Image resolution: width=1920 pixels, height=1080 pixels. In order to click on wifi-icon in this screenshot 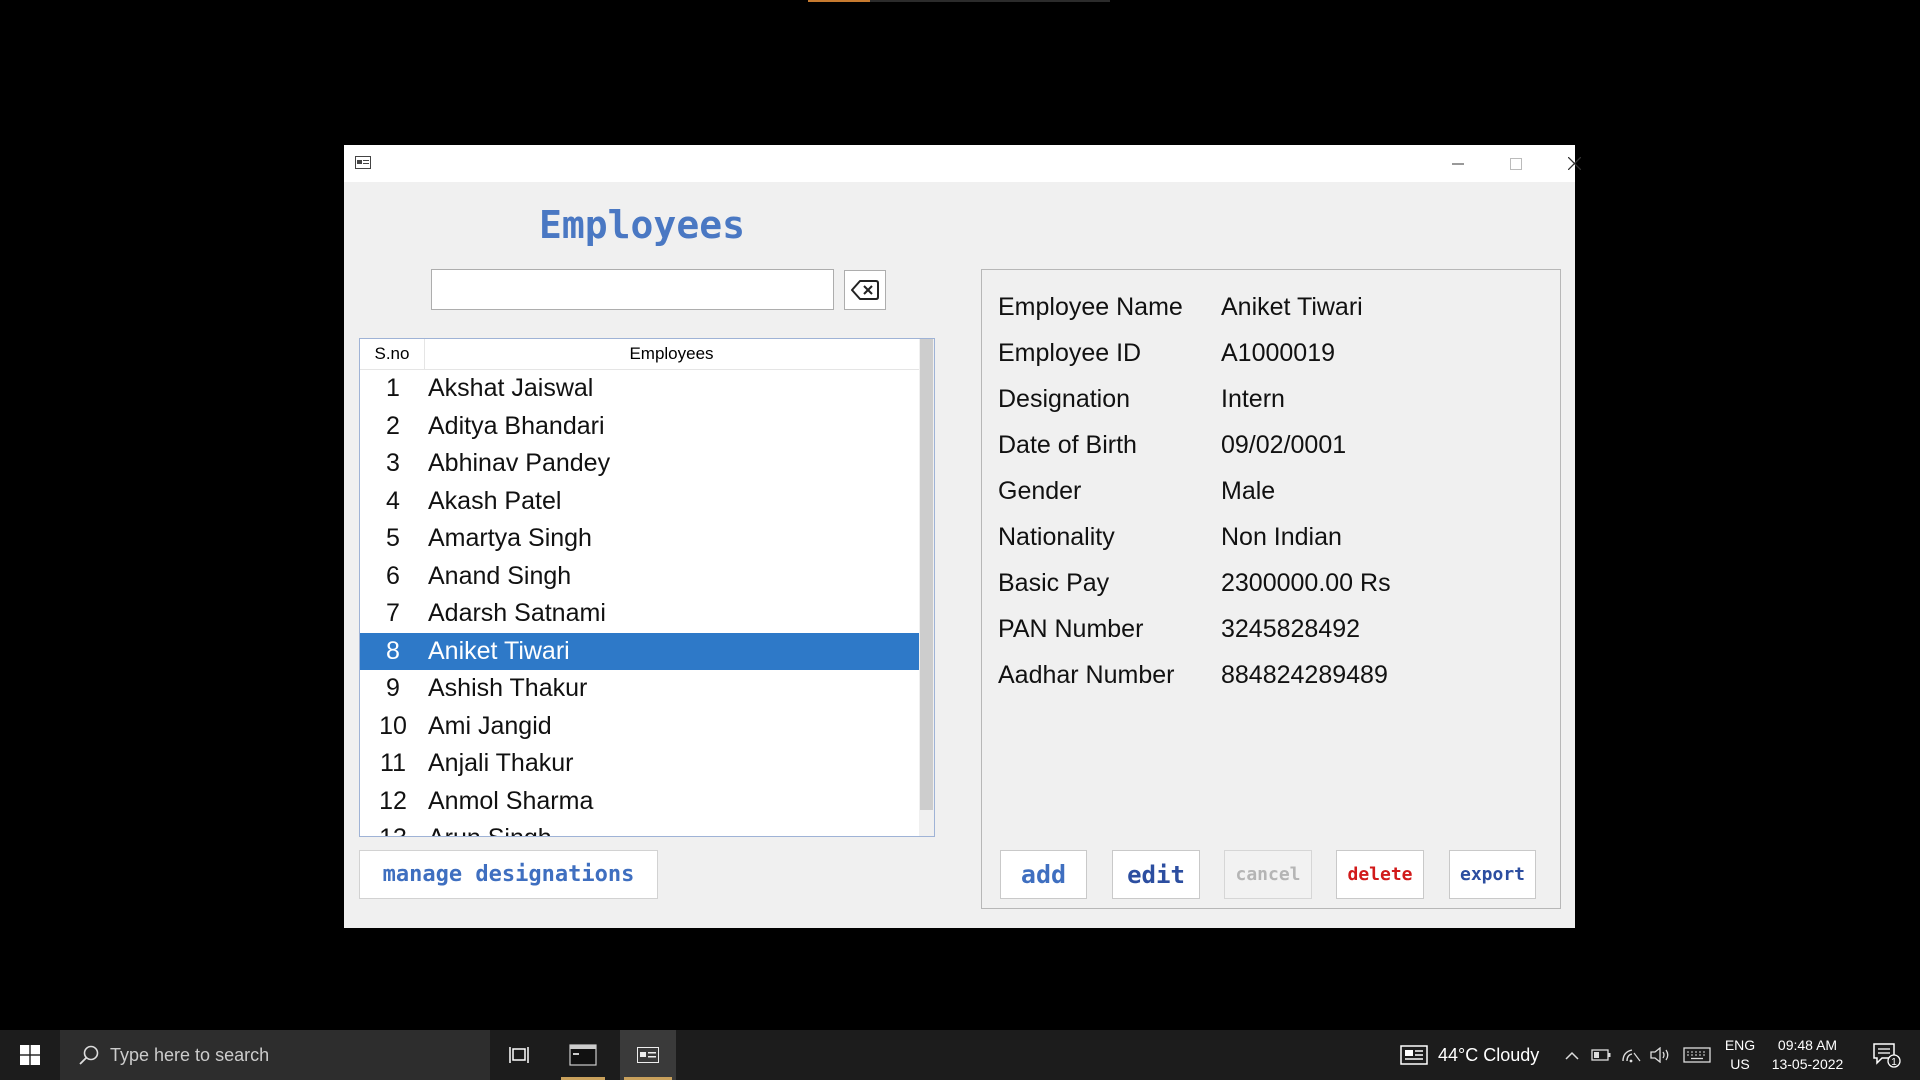, I will do `click(1631, 1056)`.